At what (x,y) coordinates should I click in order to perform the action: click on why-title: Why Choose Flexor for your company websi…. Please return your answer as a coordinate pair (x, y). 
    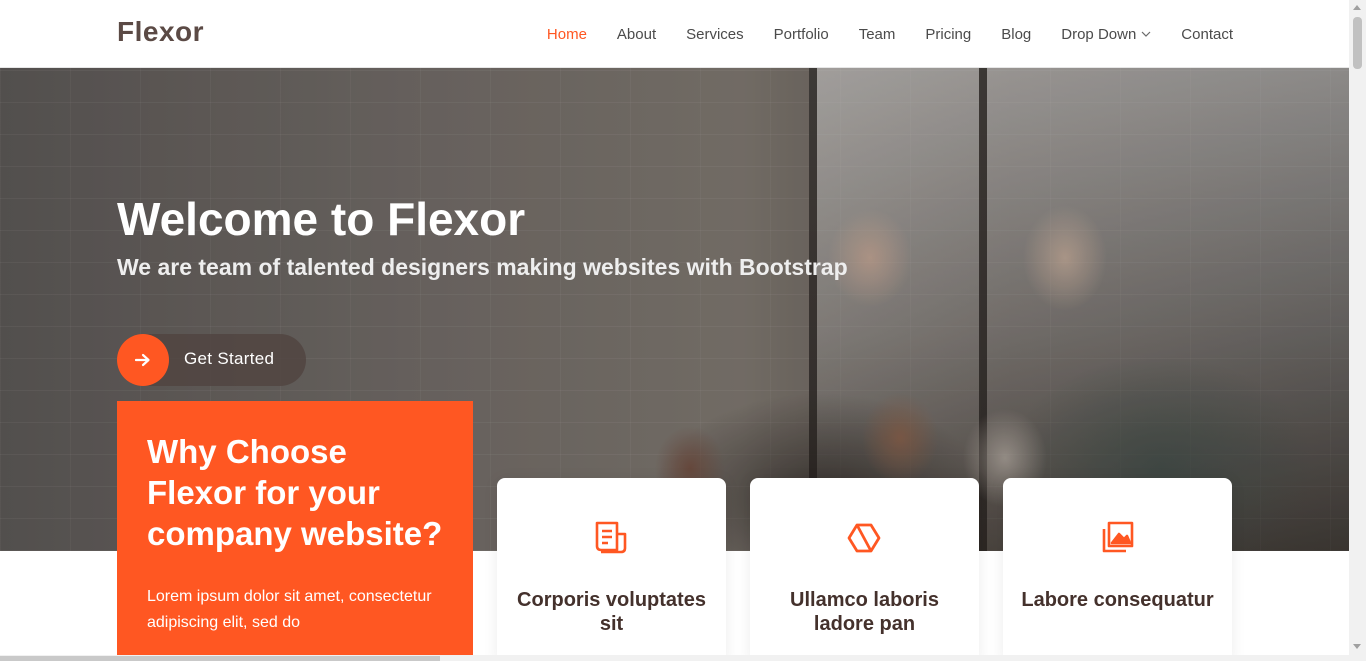
    Looking at the image, I should click on (295, 492).